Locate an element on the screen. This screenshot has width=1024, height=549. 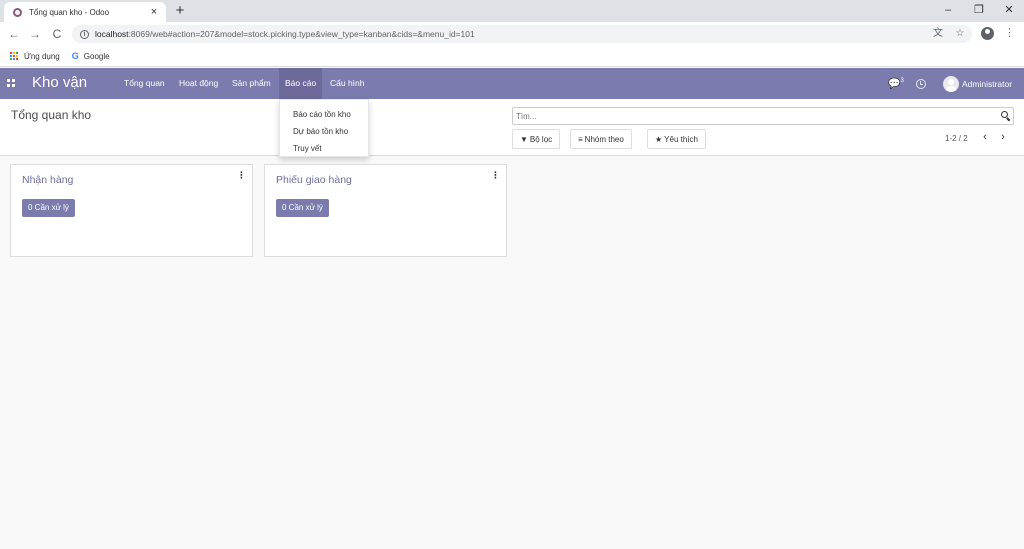
filters-button: ▼ Bộ lọc is located at coordinates (536, 139).